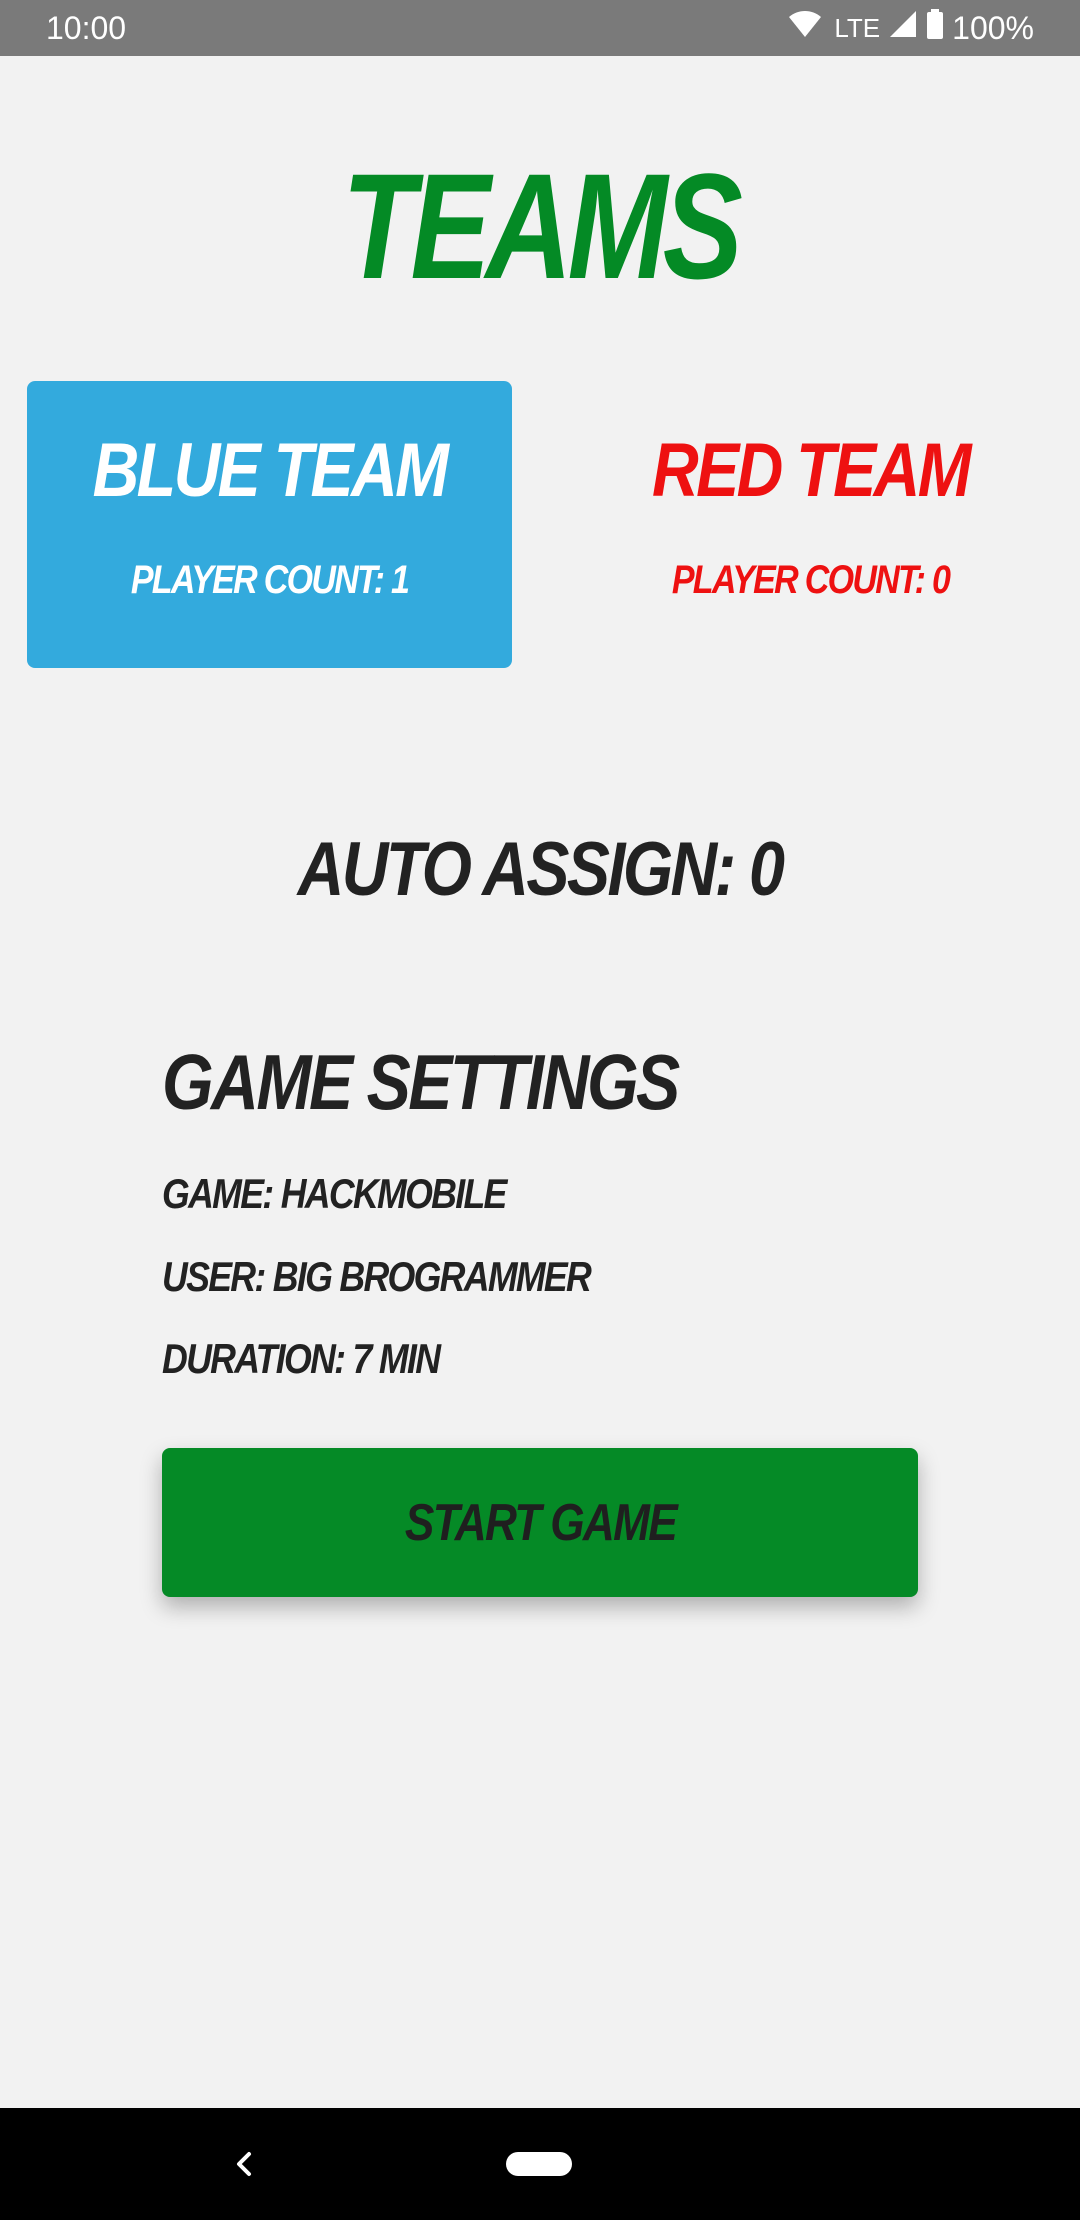  I want to click on blue-team-name: BLUE TEAM, so click(270, 470).